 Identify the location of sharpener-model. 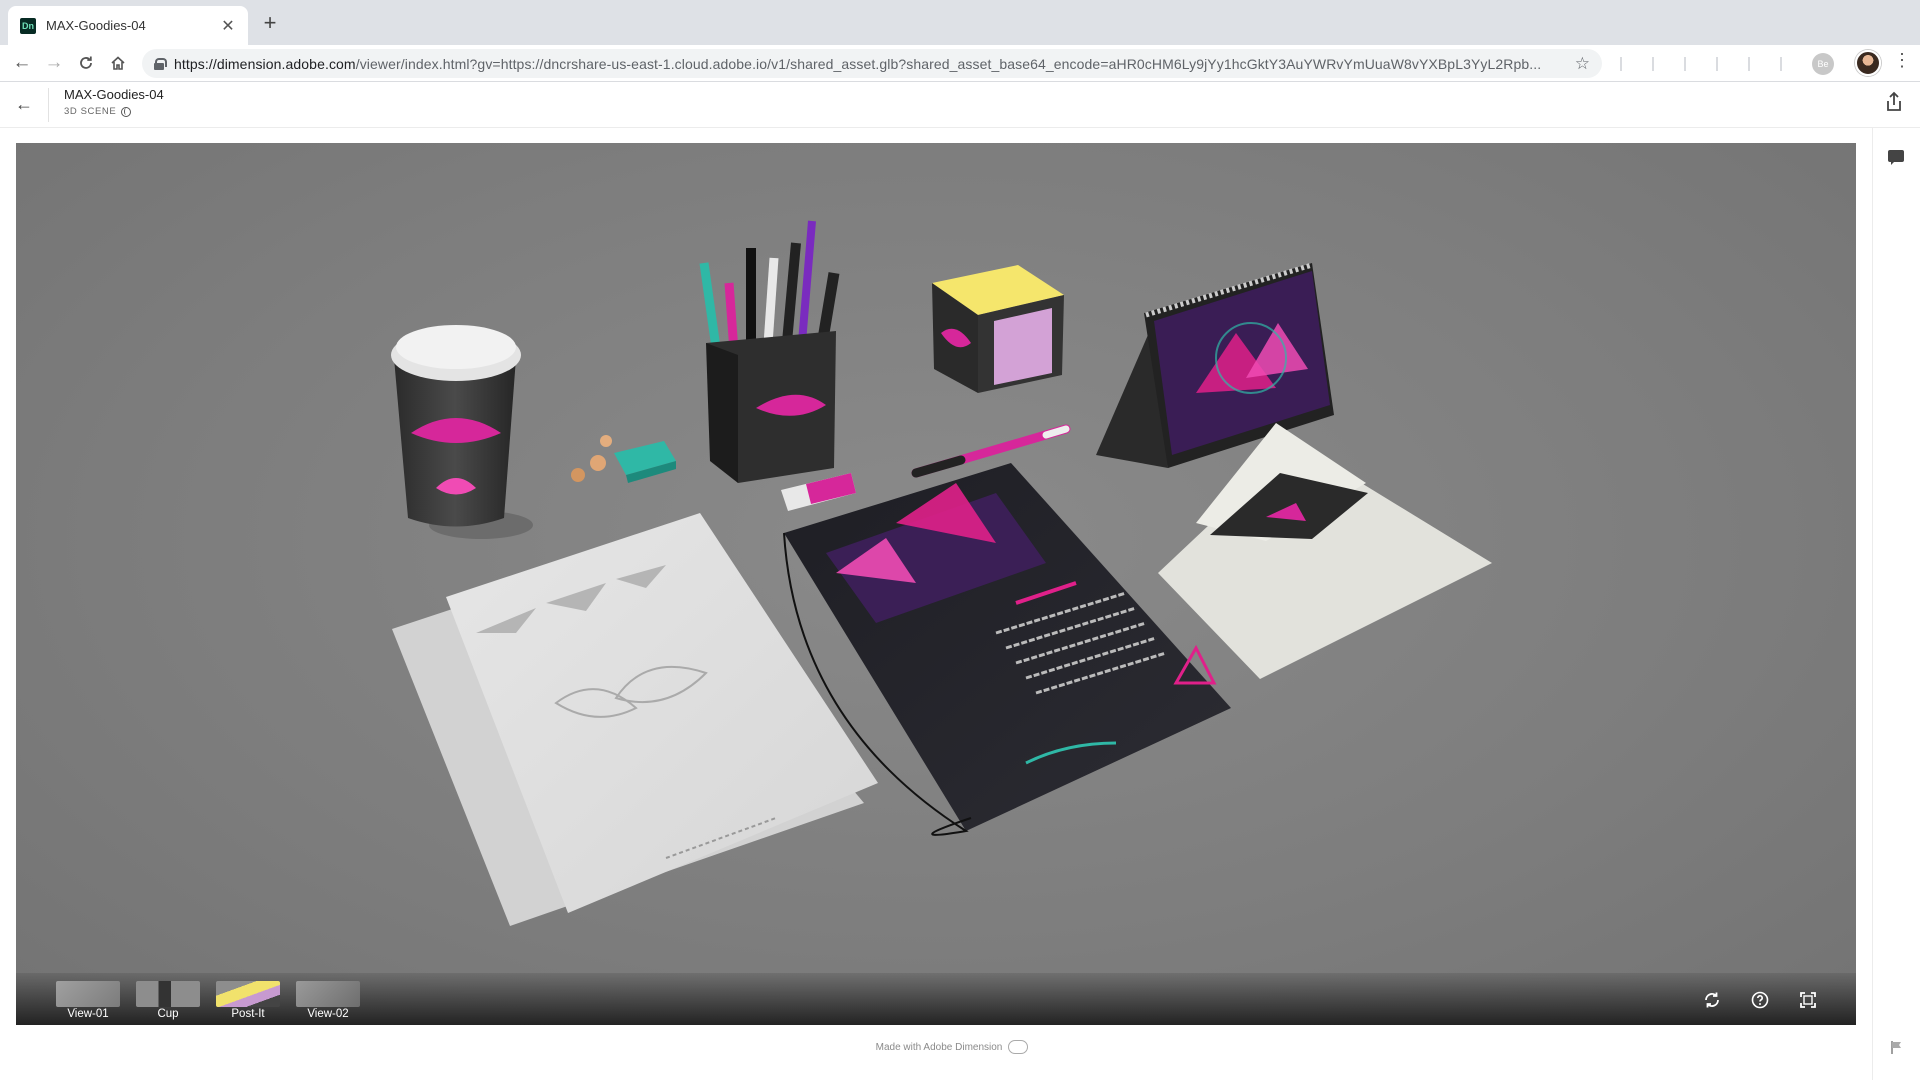
(623, 459).